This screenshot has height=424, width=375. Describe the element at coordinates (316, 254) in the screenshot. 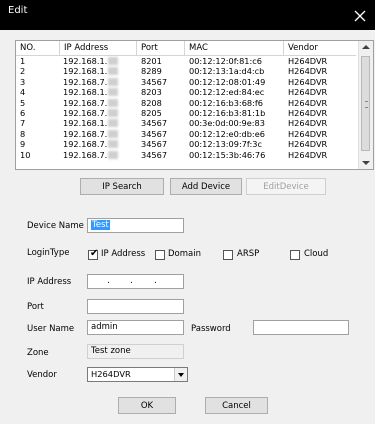

I see `cloud-checkbox-label: Cloud` at that location.